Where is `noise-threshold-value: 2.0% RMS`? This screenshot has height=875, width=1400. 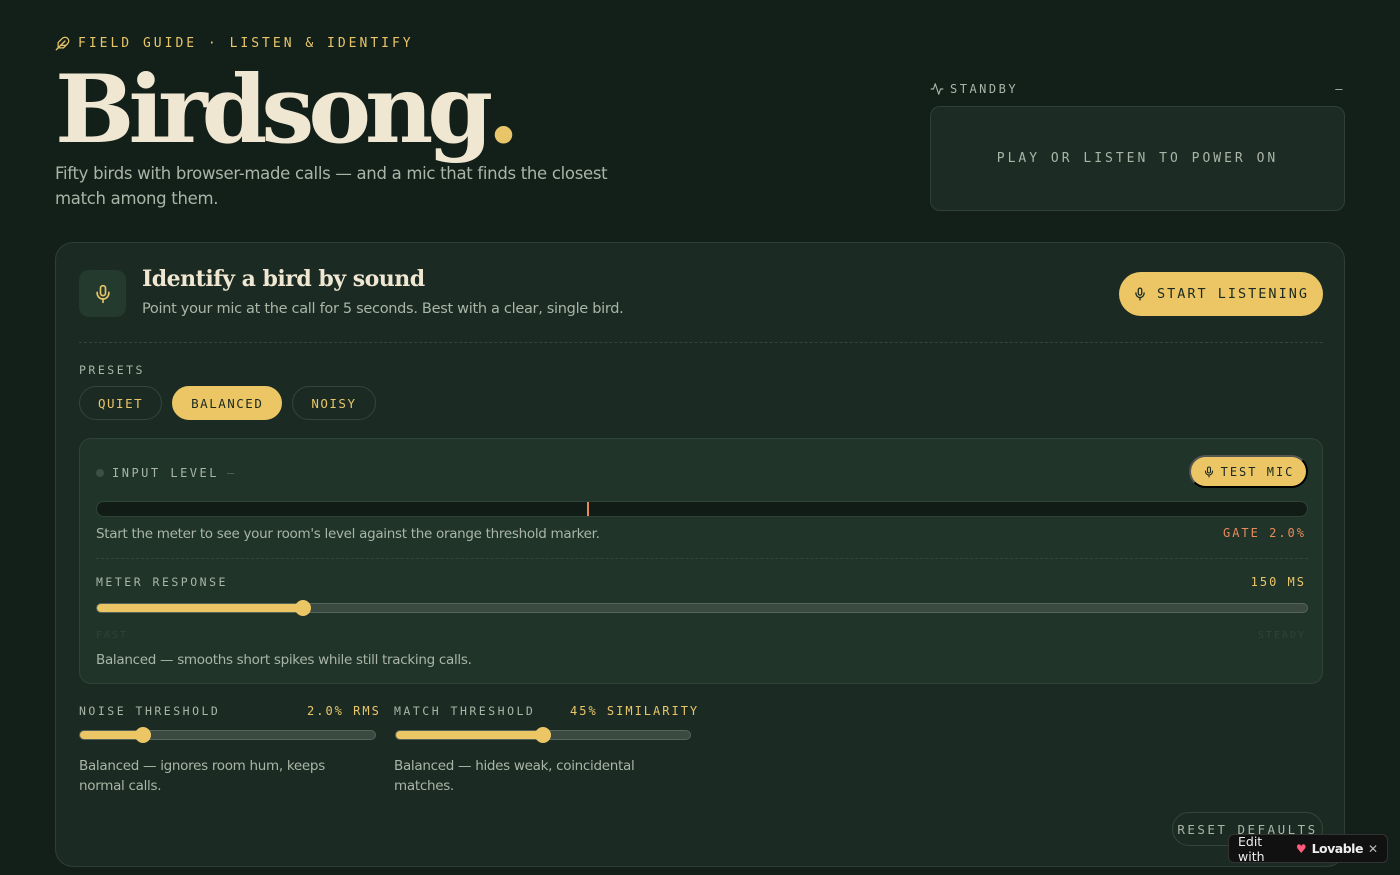
noise-threshold-value: 2.0% RMS is located at coordinates (344, 711).